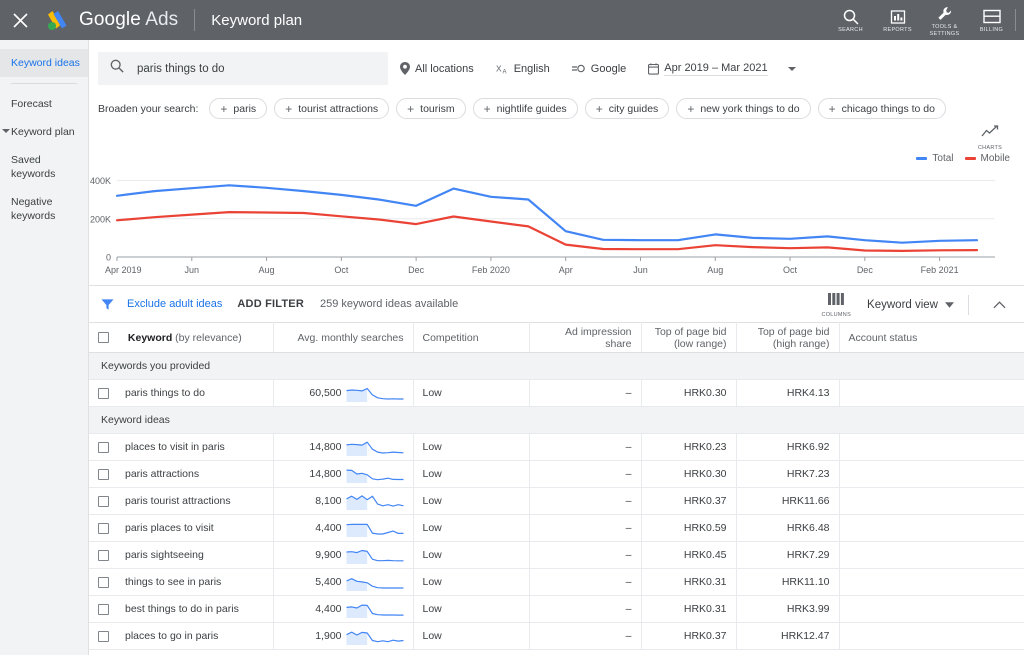  Describe the element at coordinates (343, 447) in the screenshot. I see `cell-avg-monthly-searches: 14,800` at that location.